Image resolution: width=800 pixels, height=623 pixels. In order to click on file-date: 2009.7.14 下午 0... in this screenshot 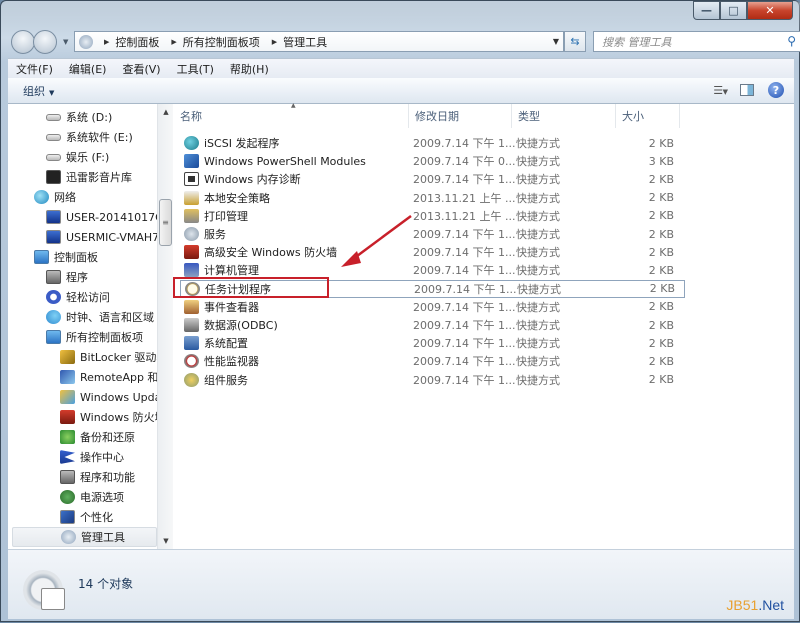, I will do `click(464, 162)`.